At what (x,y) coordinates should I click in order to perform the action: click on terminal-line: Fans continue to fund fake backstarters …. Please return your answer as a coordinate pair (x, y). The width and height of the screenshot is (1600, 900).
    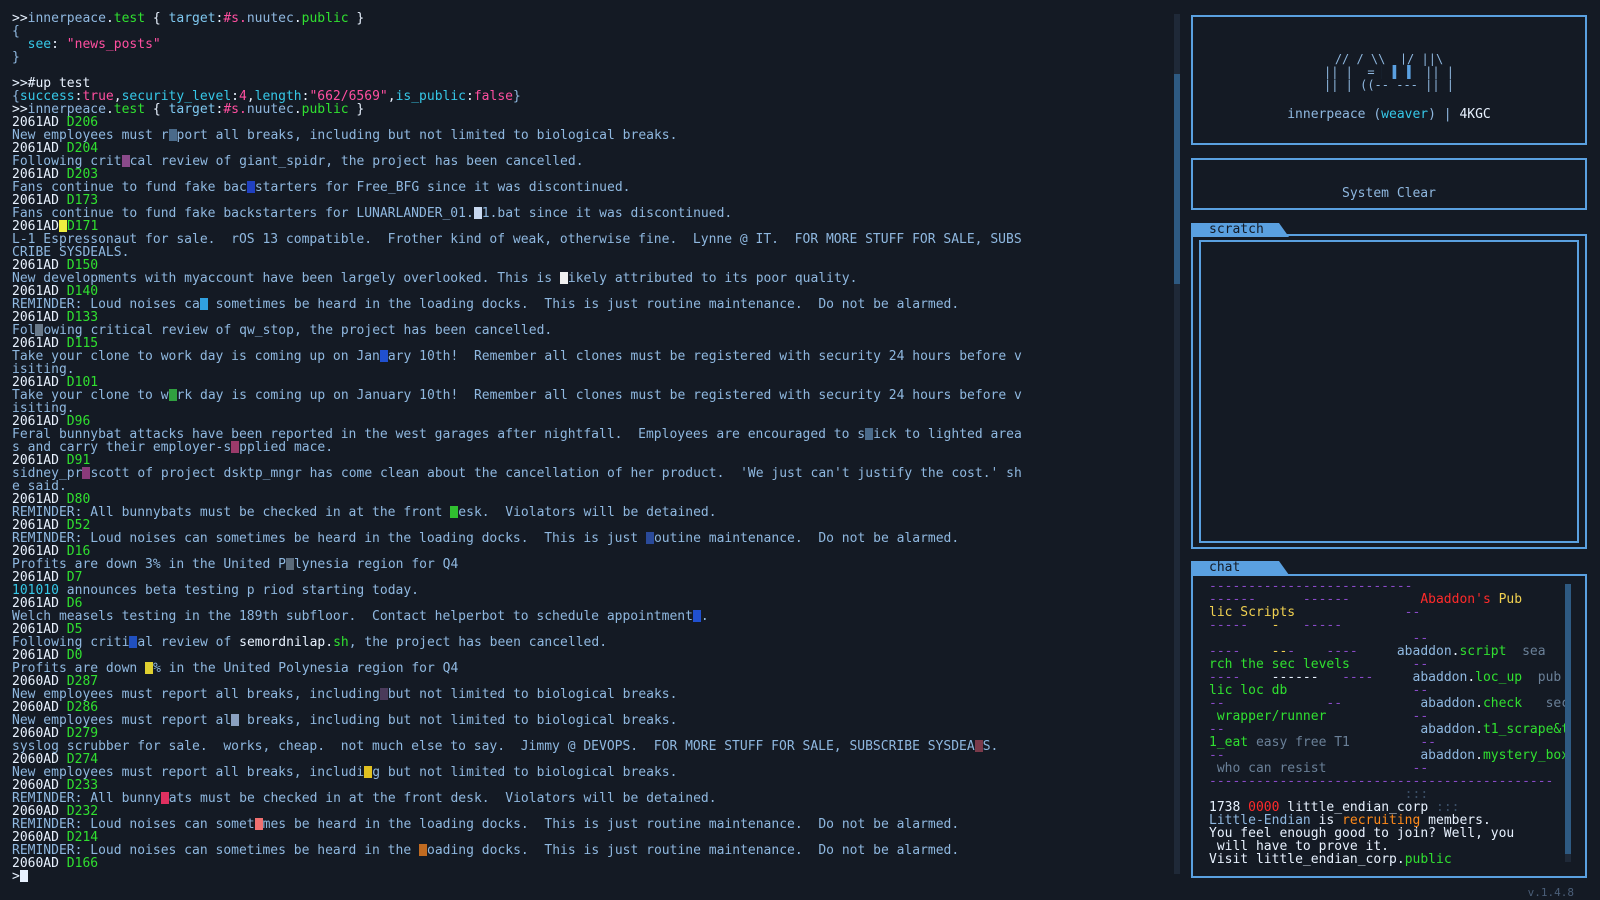
    Looking at the image, I should click on (592, 213).